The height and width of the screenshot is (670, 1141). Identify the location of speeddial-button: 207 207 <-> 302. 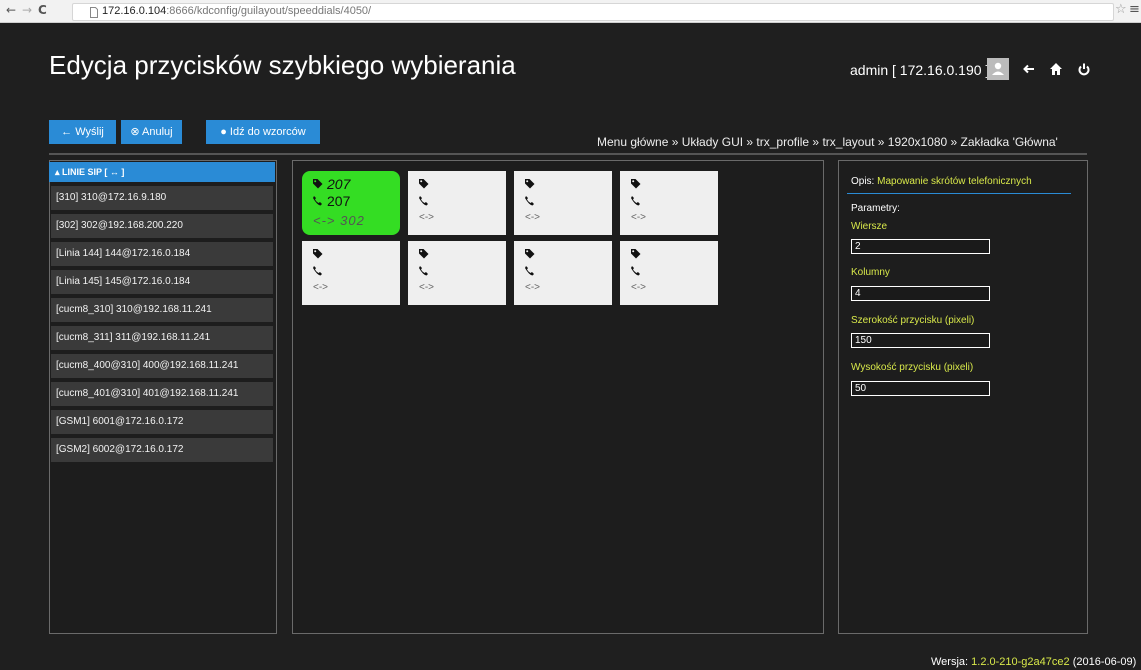
(351, 203).